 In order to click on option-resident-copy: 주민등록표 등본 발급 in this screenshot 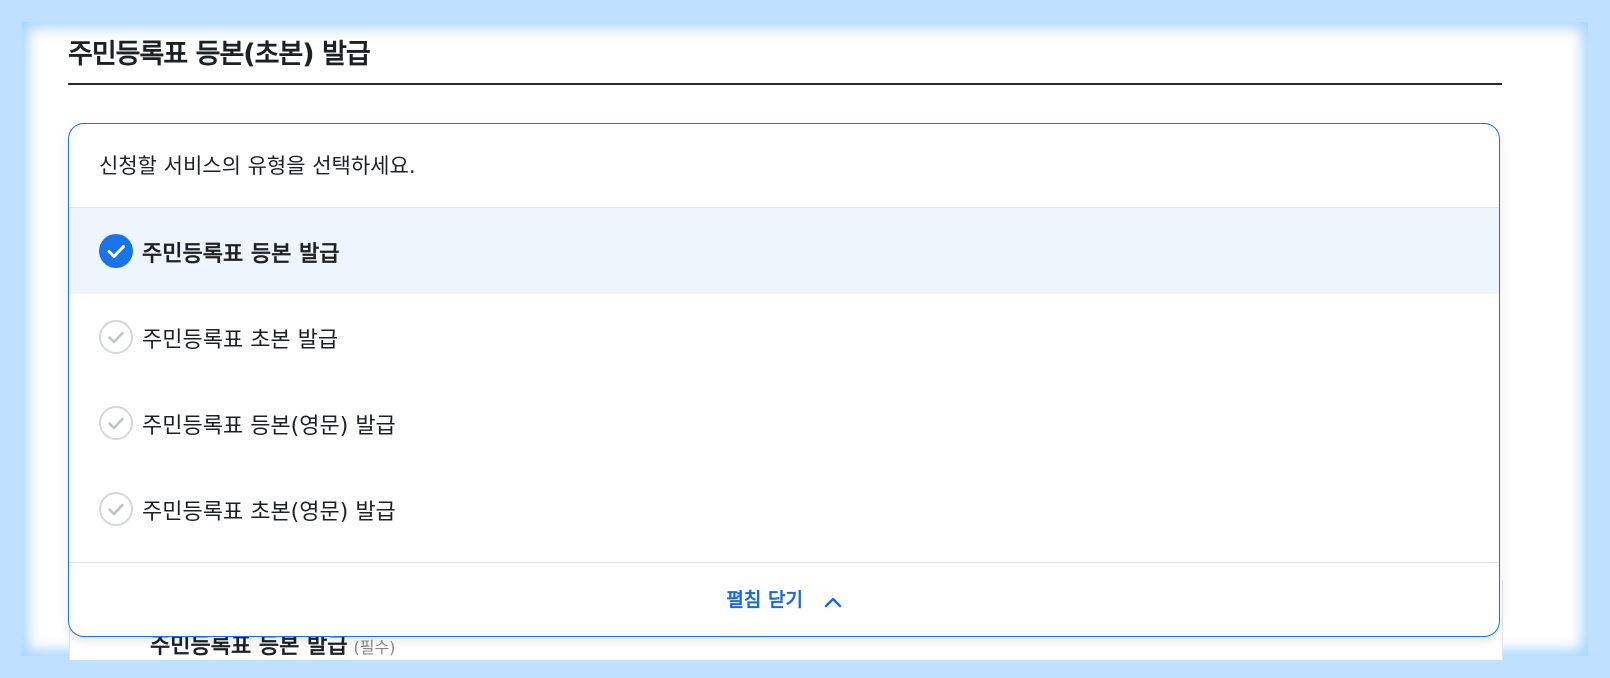, I will do `click(784, 251)`.